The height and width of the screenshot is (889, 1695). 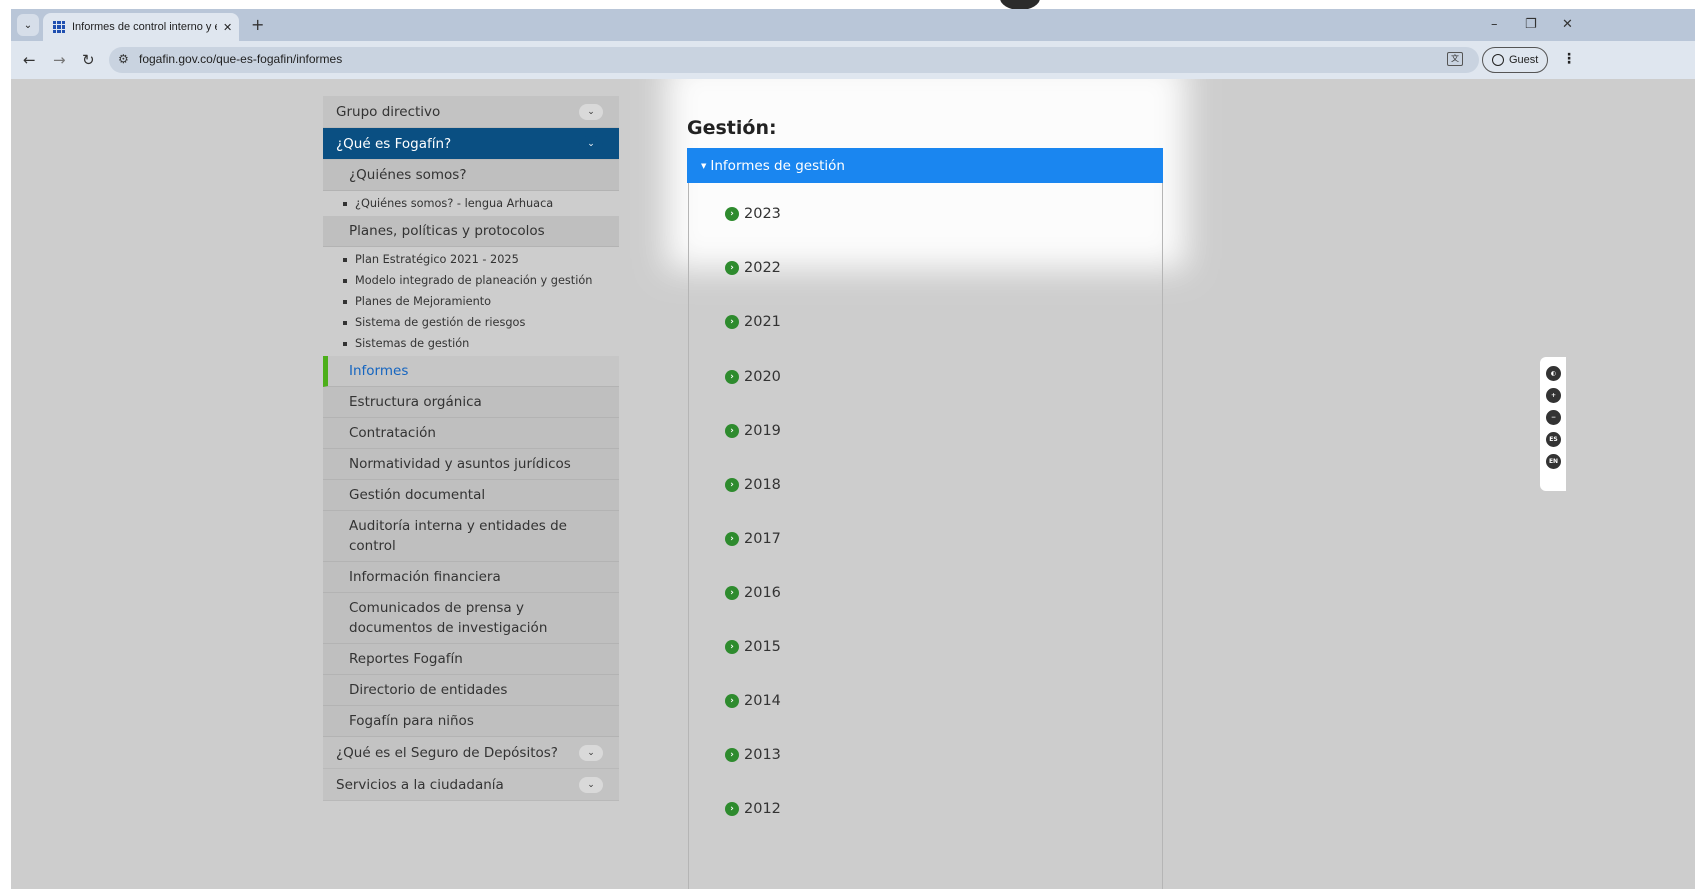 I want to click on sidebar-item-label: Servicios a la ciudadanía, so click(x=420, y=784).